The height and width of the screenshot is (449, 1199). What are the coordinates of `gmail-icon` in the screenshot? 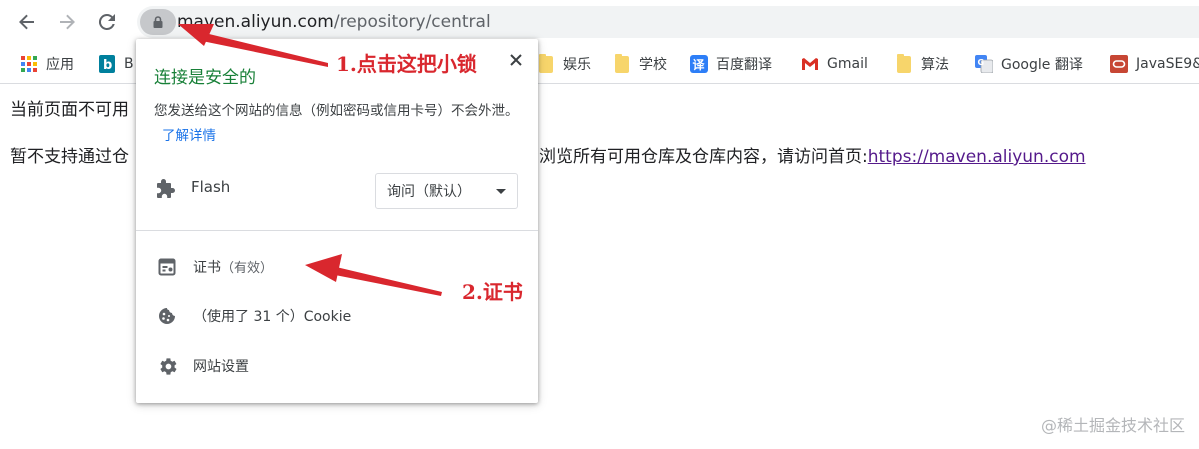 It's located at (810, 64).